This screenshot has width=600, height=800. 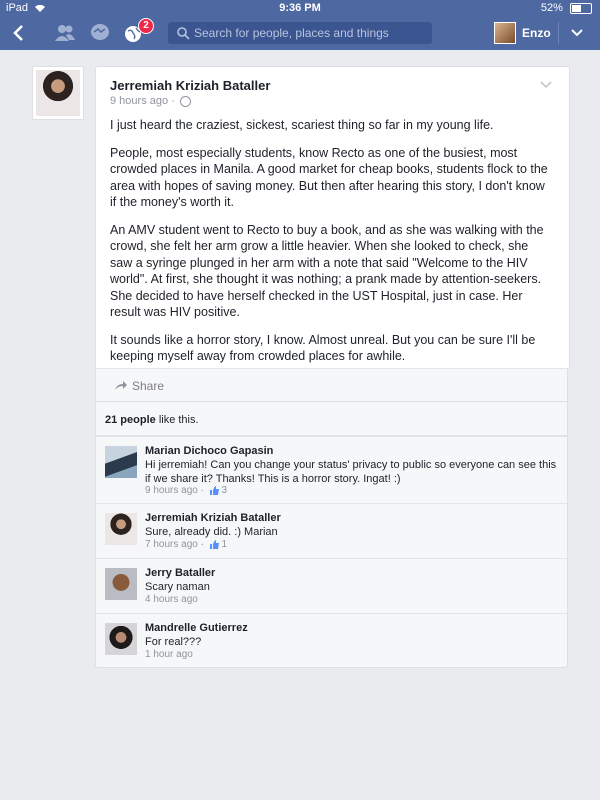 I want to click on status-right: 52%, so click(x=566, y=8).